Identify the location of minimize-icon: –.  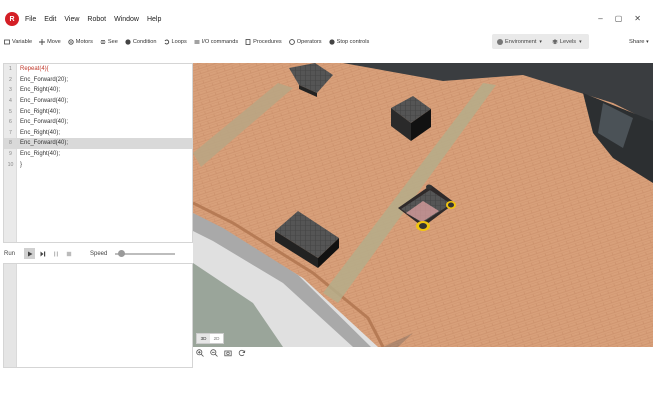
(600, 18).